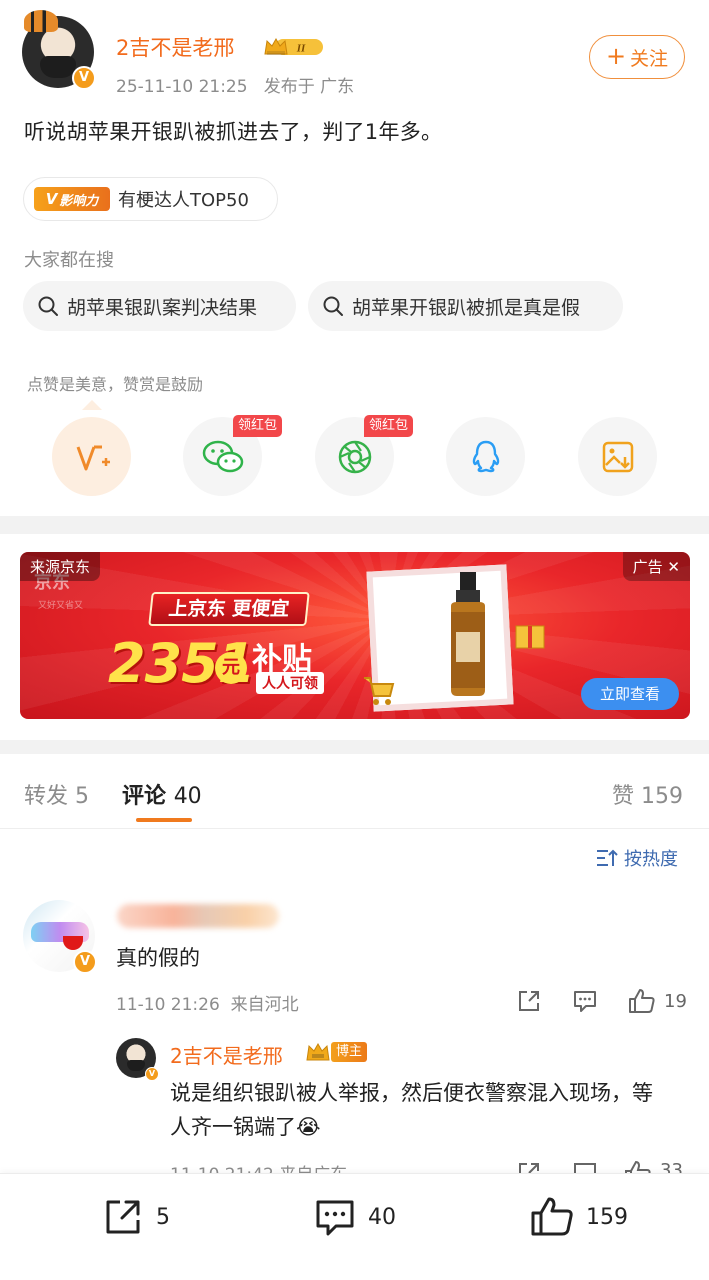 The width and height of the screenshot is (709, 1280). I want to click on influence-badge: V 影响力, so click(72, 199).